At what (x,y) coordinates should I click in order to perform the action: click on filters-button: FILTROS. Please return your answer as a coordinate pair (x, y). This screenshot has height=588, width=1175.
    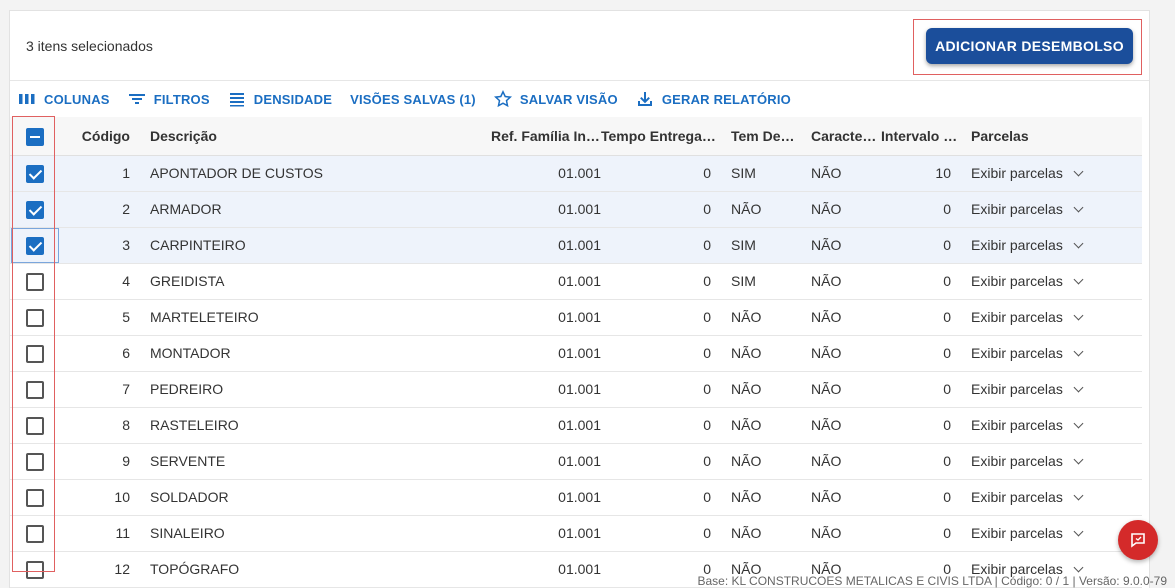
    Looking at the image, I should click on (169, 99).